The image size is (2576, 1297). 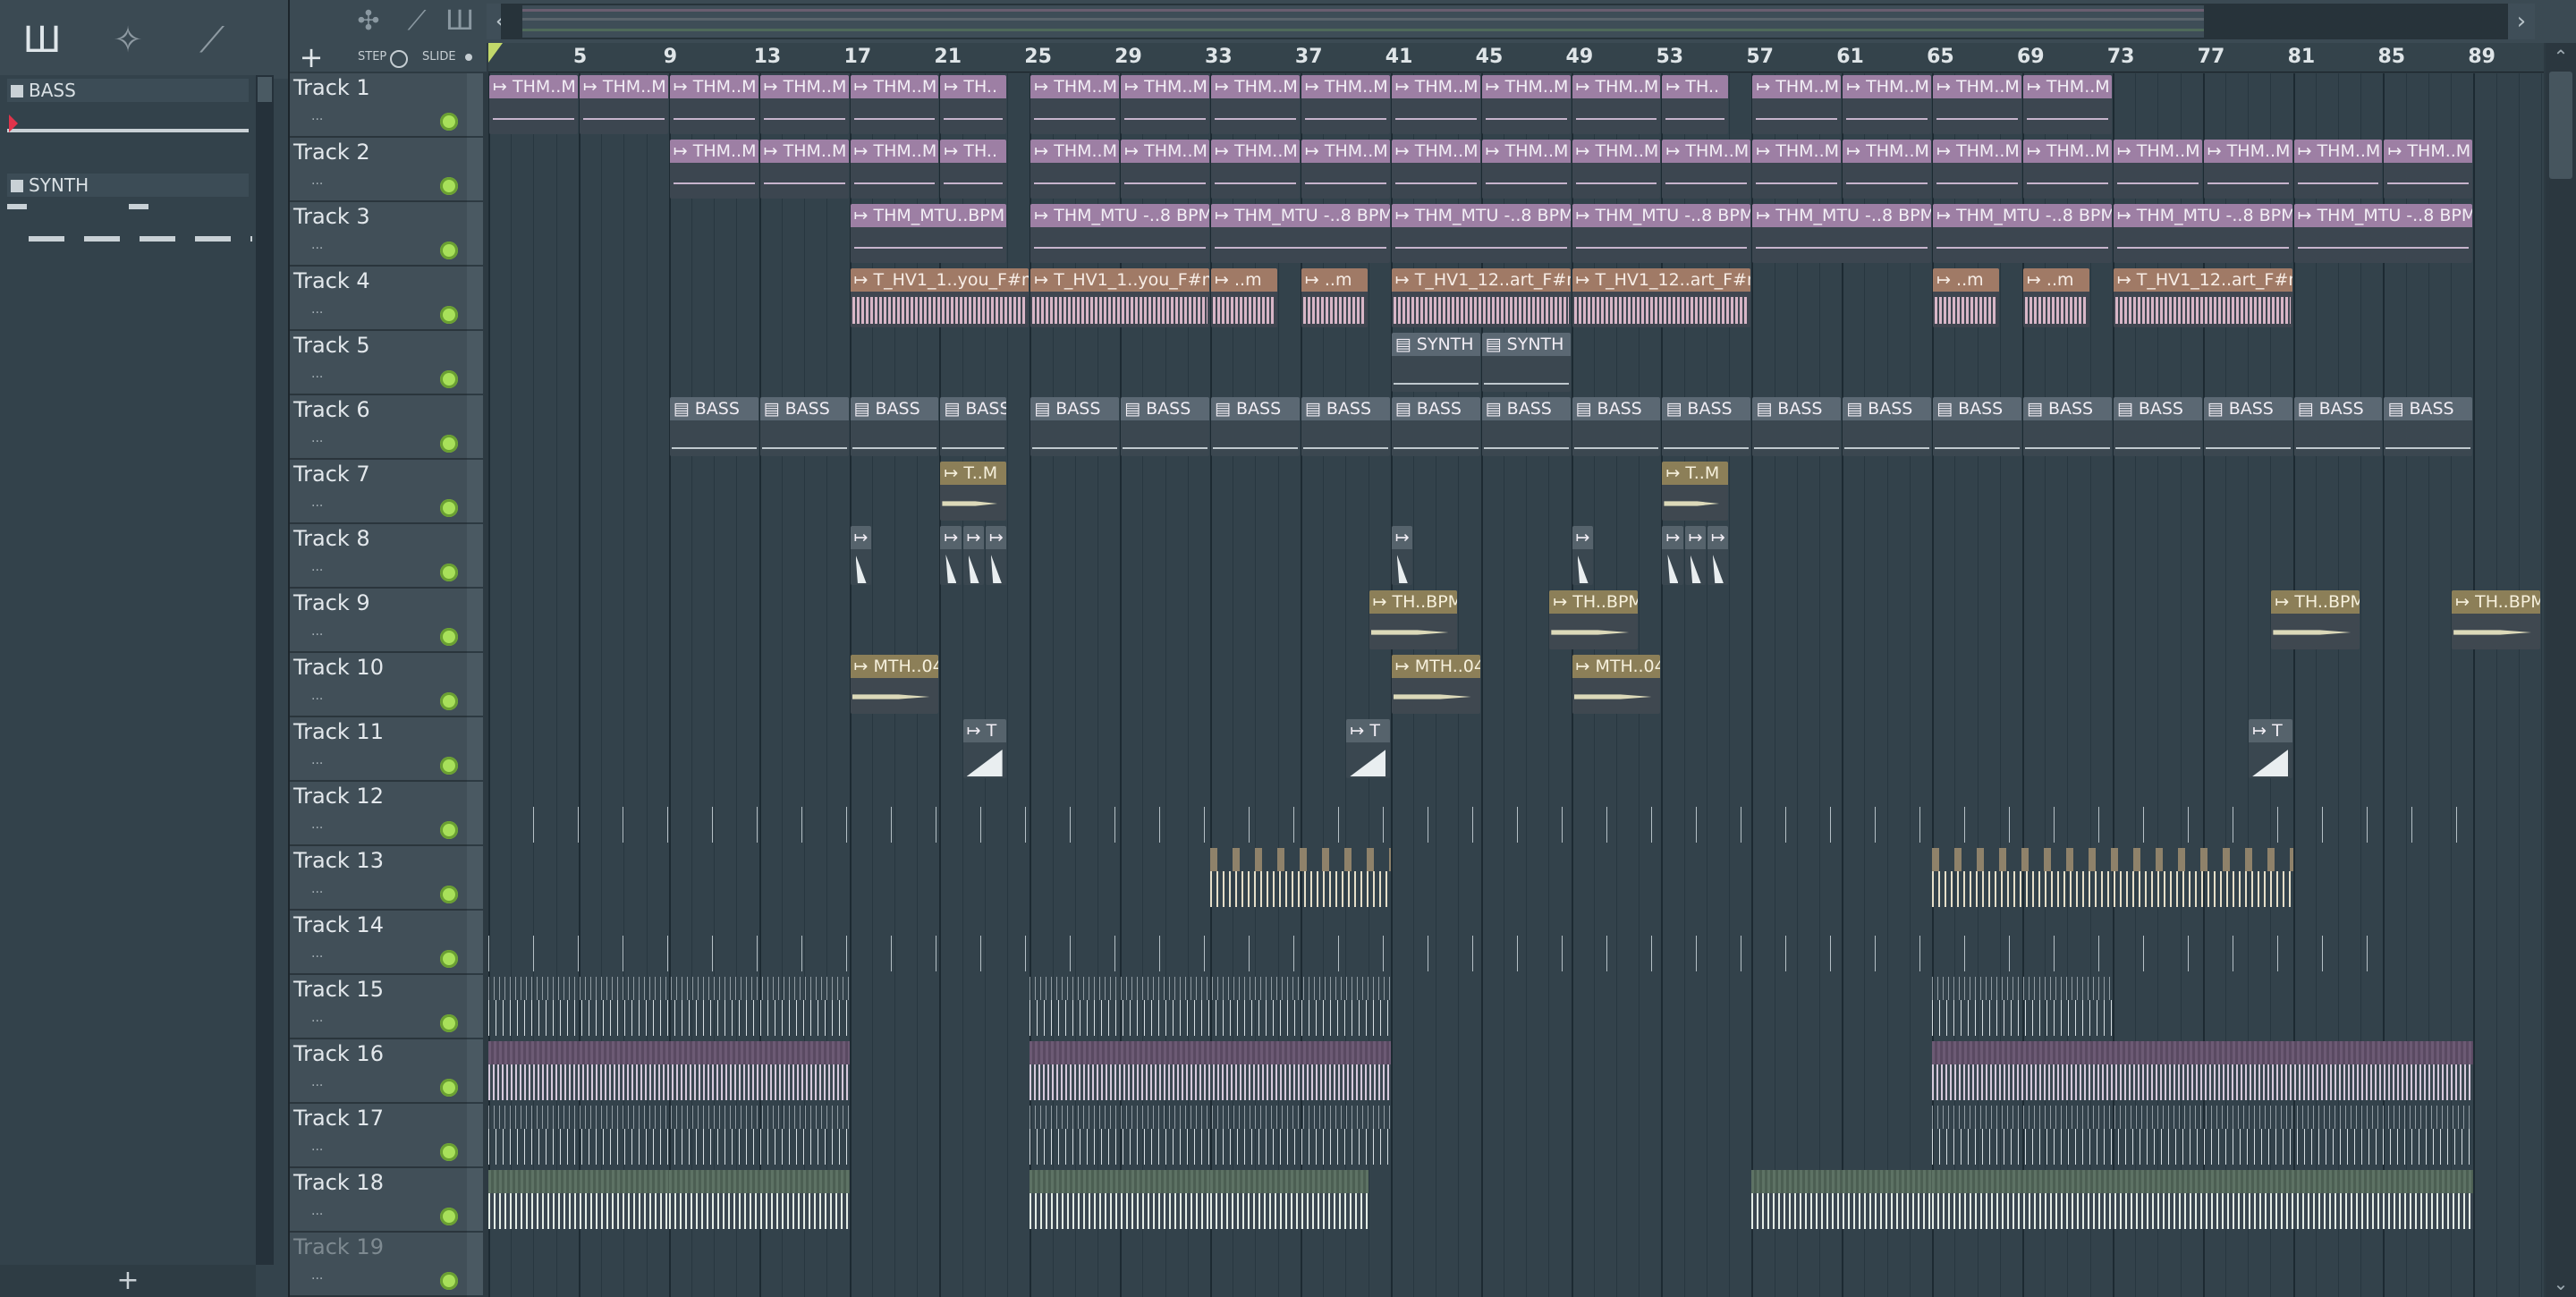 I want to click on graph-editor-icon: ✧, so click(x=128, y=40).